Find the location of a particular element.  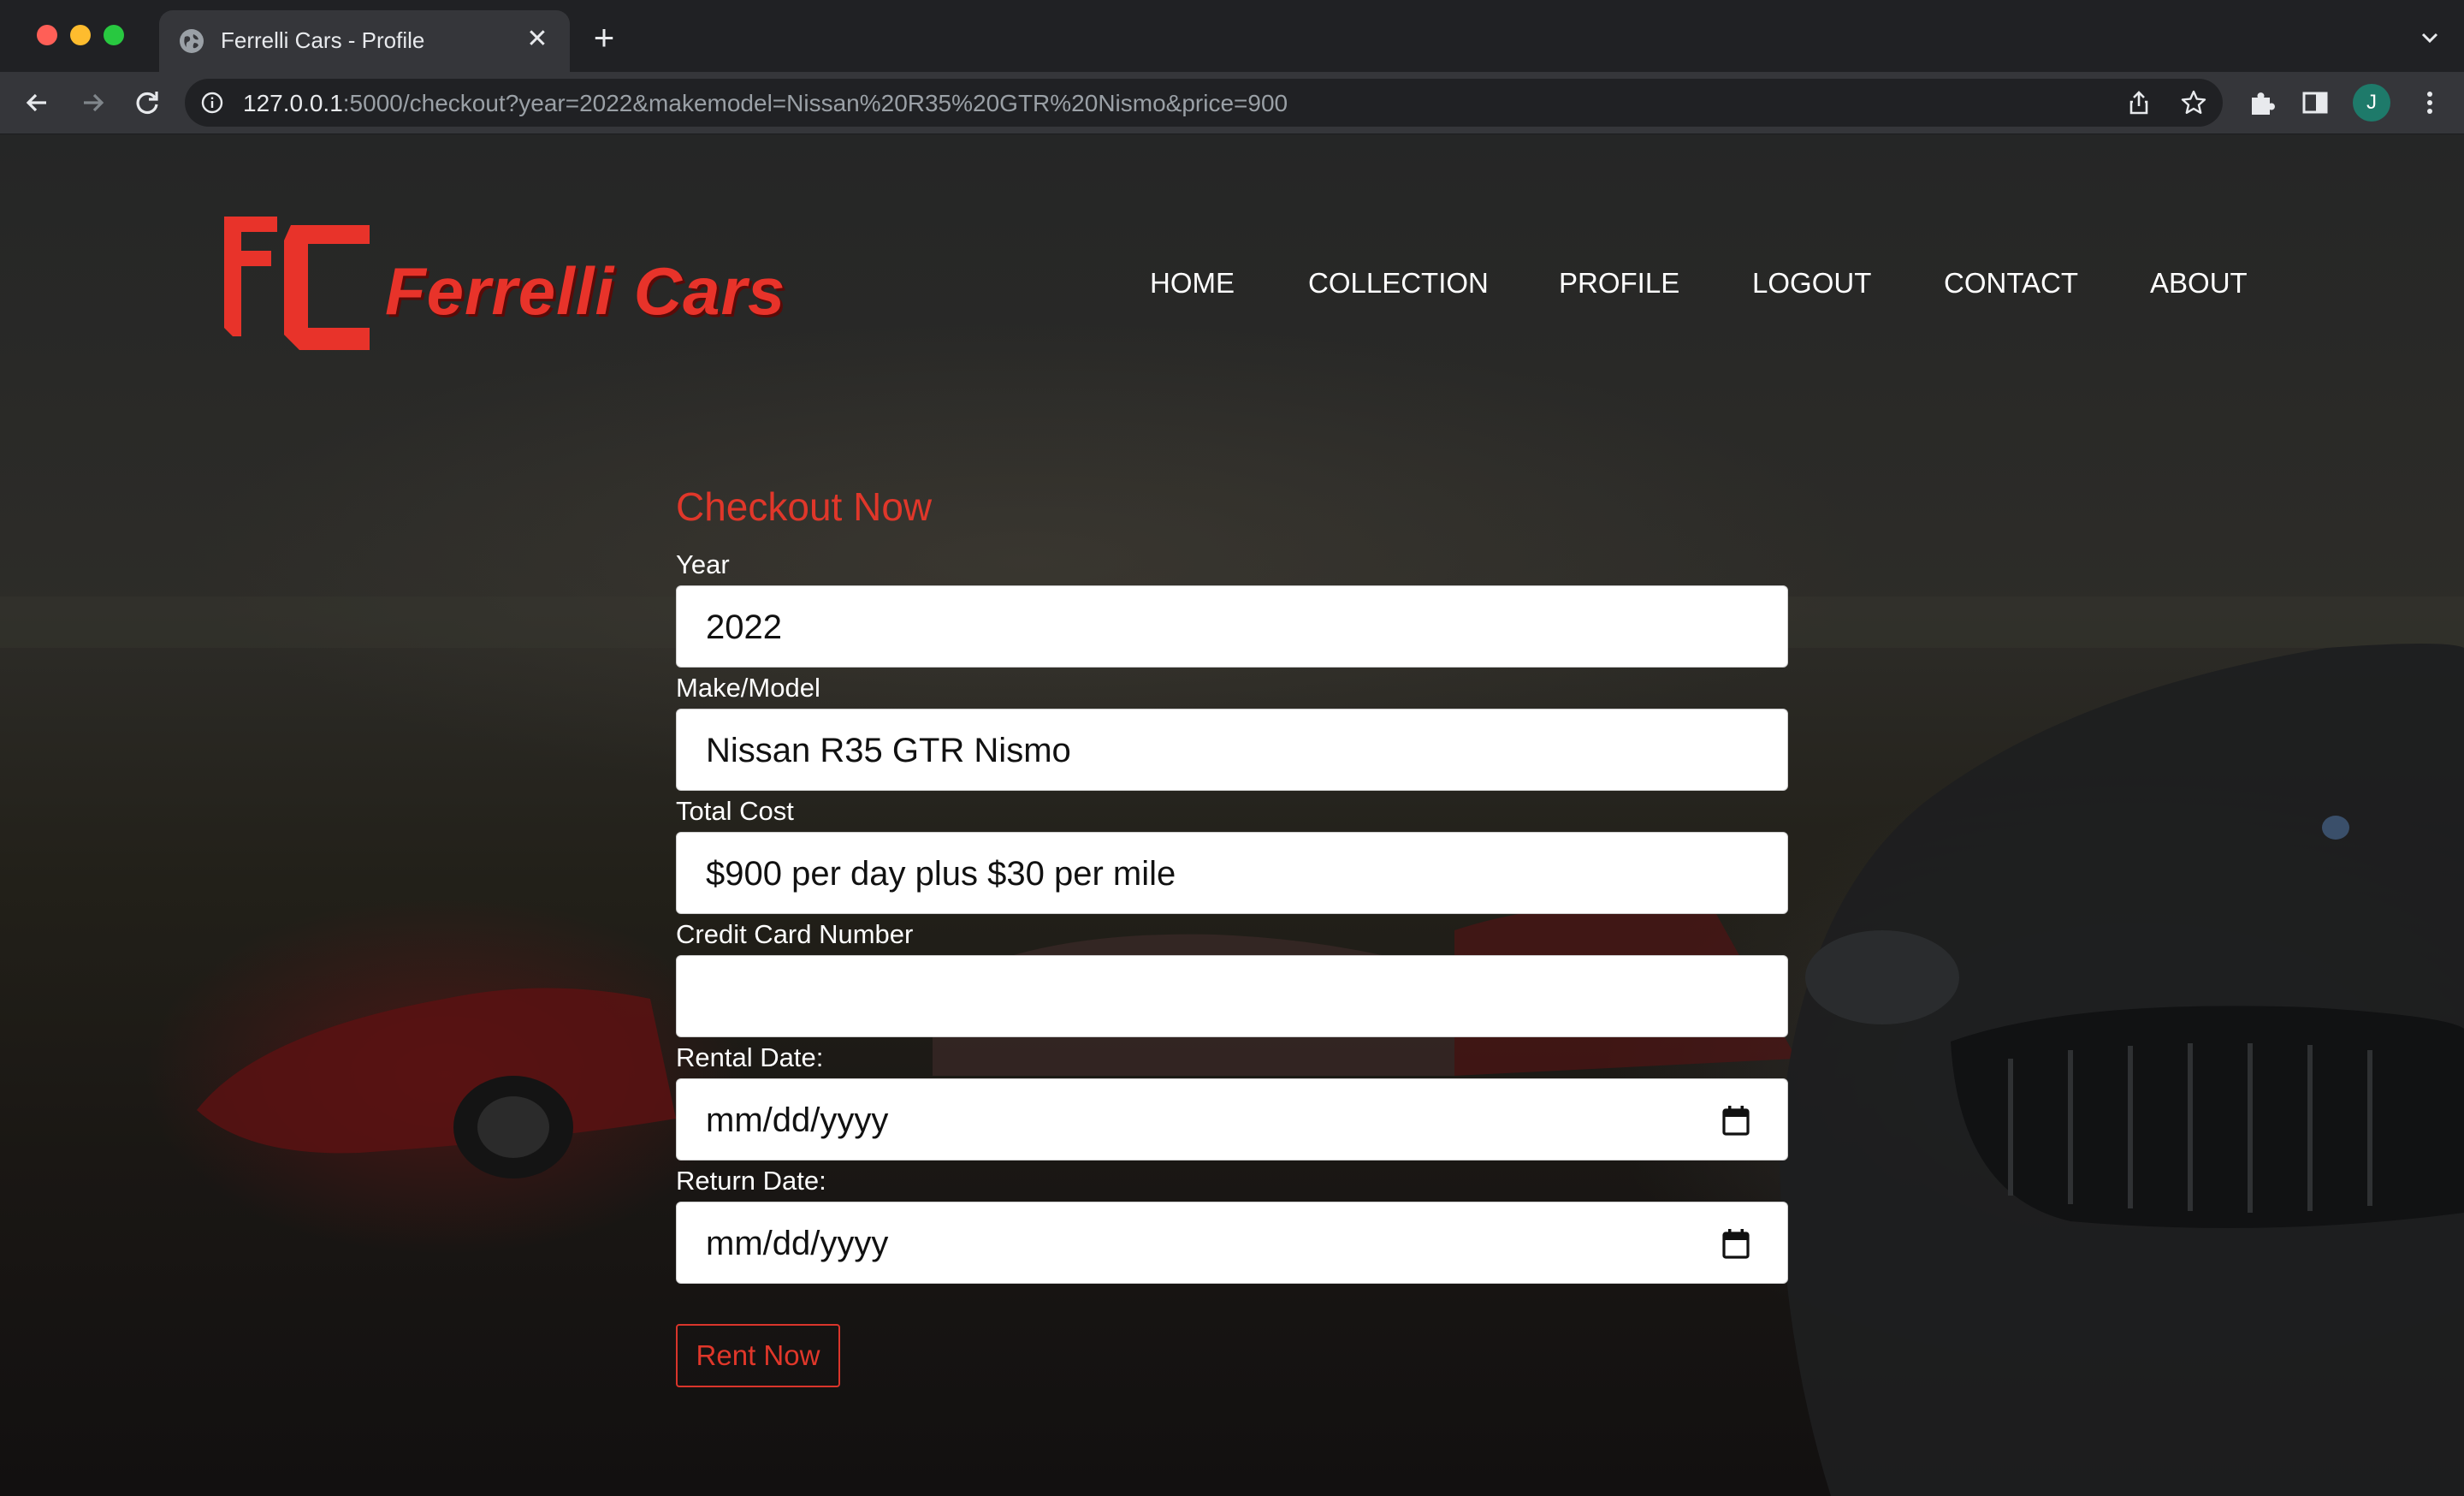

year-field: 2022 is located at coordinates (1232, 626).